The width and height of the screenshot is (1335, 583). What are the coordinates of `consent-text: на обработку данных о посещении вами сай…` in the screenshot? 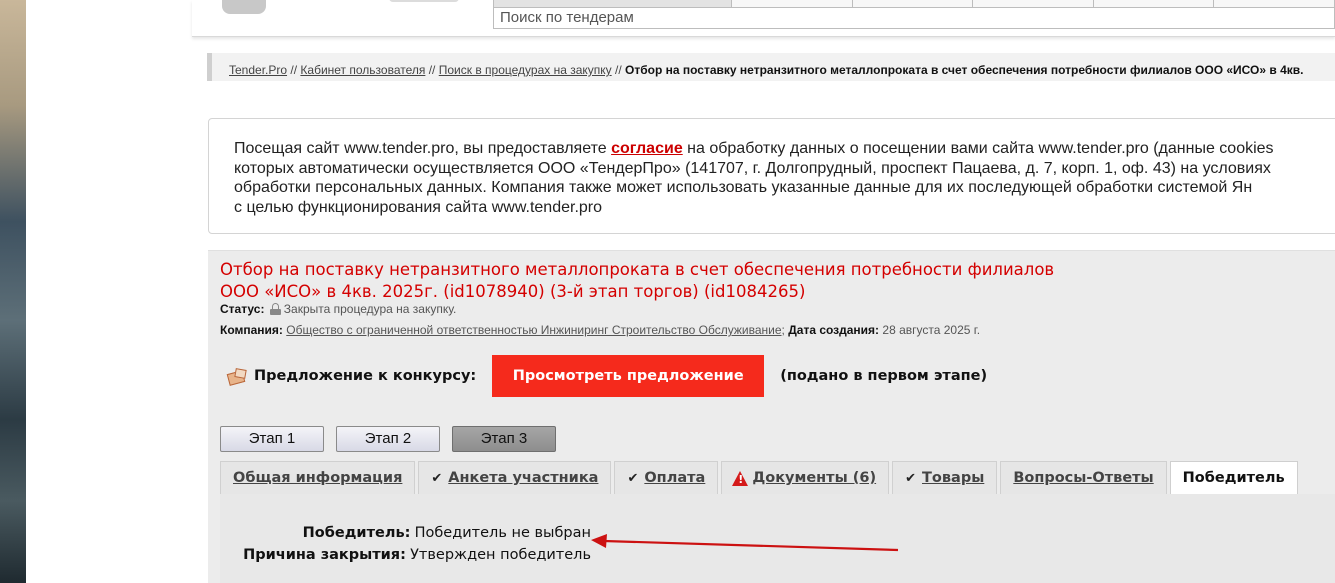 It's located at (978, 148).